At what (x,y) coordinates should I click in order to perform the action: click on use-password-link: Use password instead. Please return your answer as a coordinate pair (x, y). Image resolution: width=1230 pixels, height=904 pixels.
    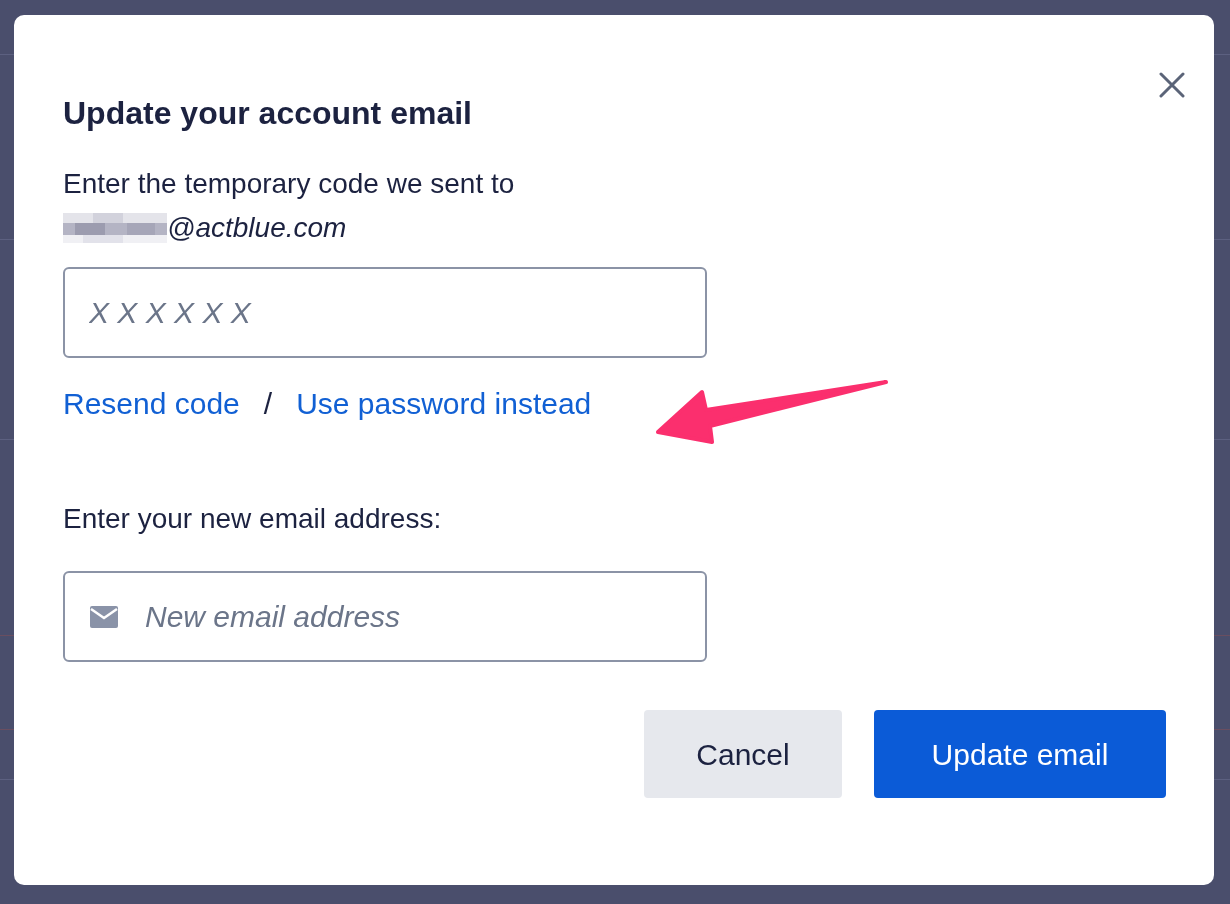
    Looking at the image, I should click on (444, 404).